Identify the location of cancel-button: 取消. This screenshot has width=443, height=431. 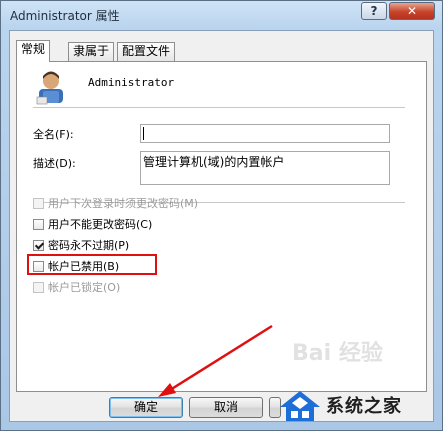
(226, 407).